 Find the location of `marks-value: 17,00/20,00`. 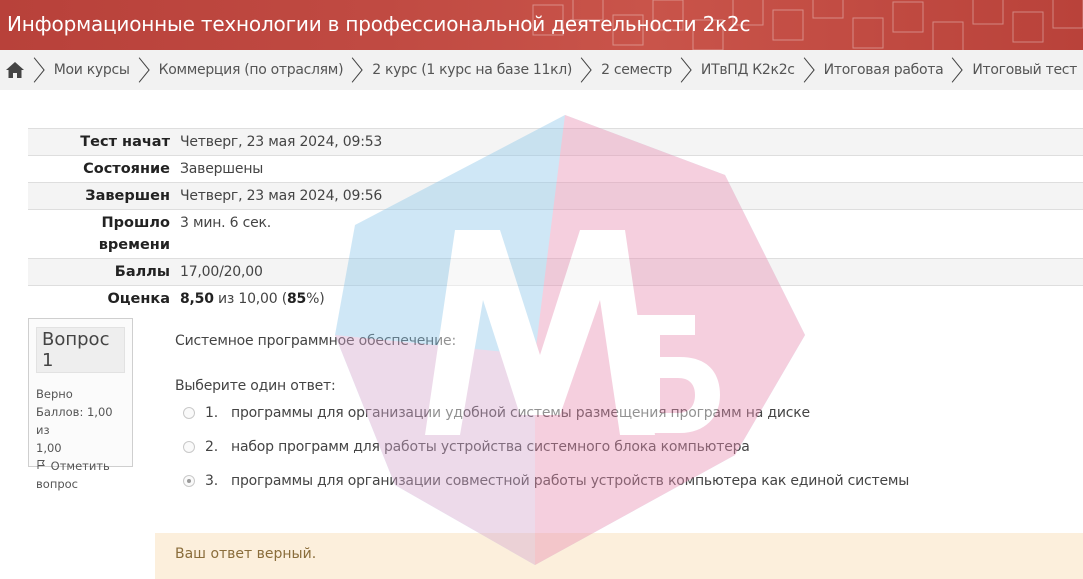

marks-value: 17,00/20,00 is located at coordinates (221, 272).